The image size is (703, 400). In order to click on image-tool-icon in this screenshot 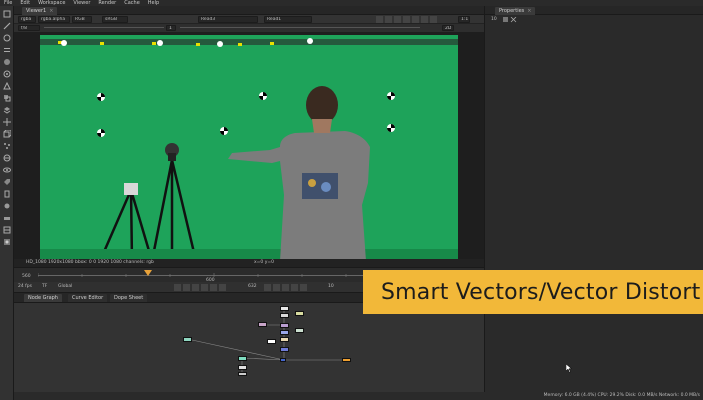, I will do `click(7, 14)`.